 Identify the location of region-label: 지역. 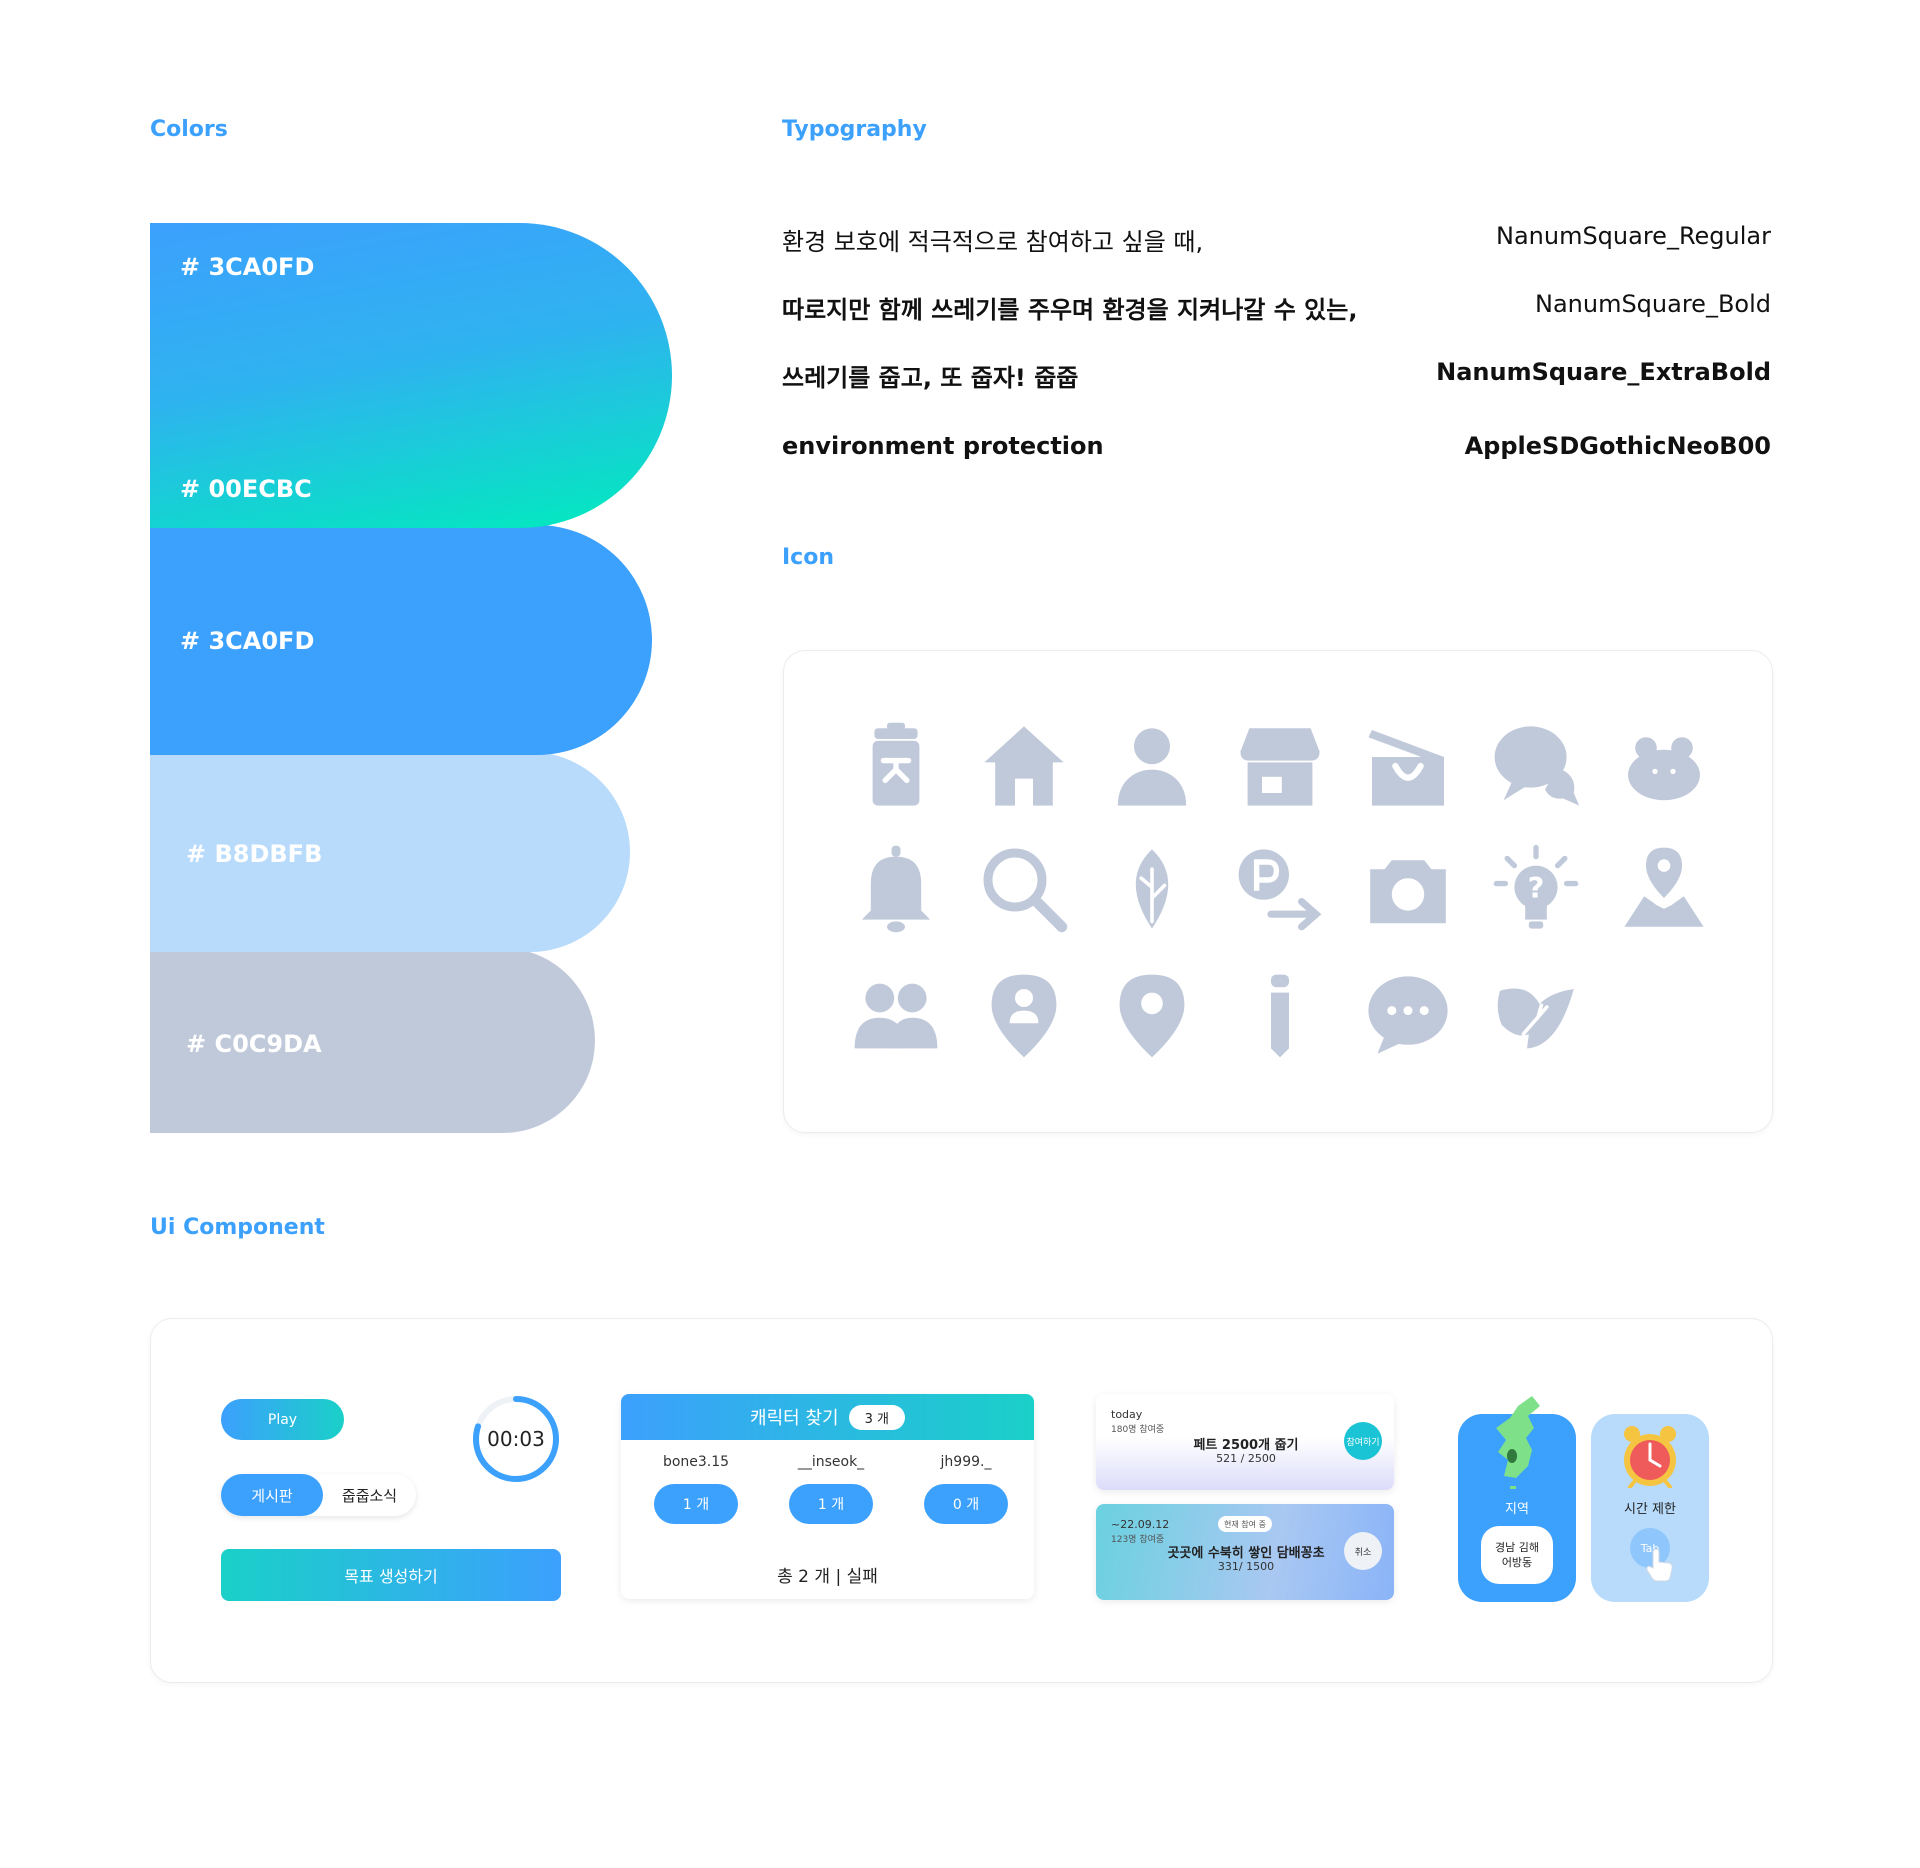
(1517, 1509).